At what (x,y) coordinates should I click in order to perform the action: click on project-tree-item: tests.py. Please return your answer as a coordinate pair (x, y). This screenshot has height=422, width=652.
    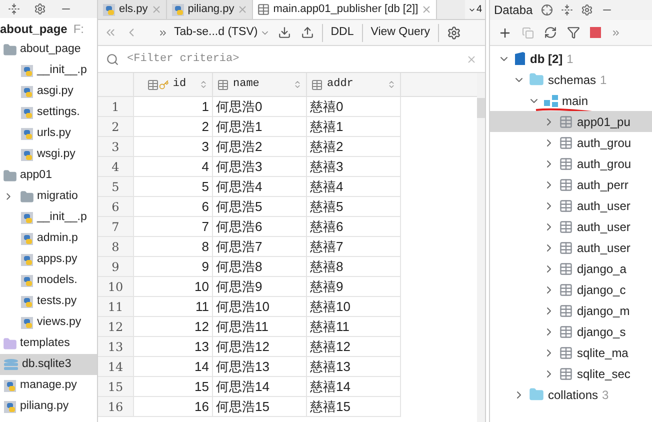
    Looking at the image, I should click on (48, 301).